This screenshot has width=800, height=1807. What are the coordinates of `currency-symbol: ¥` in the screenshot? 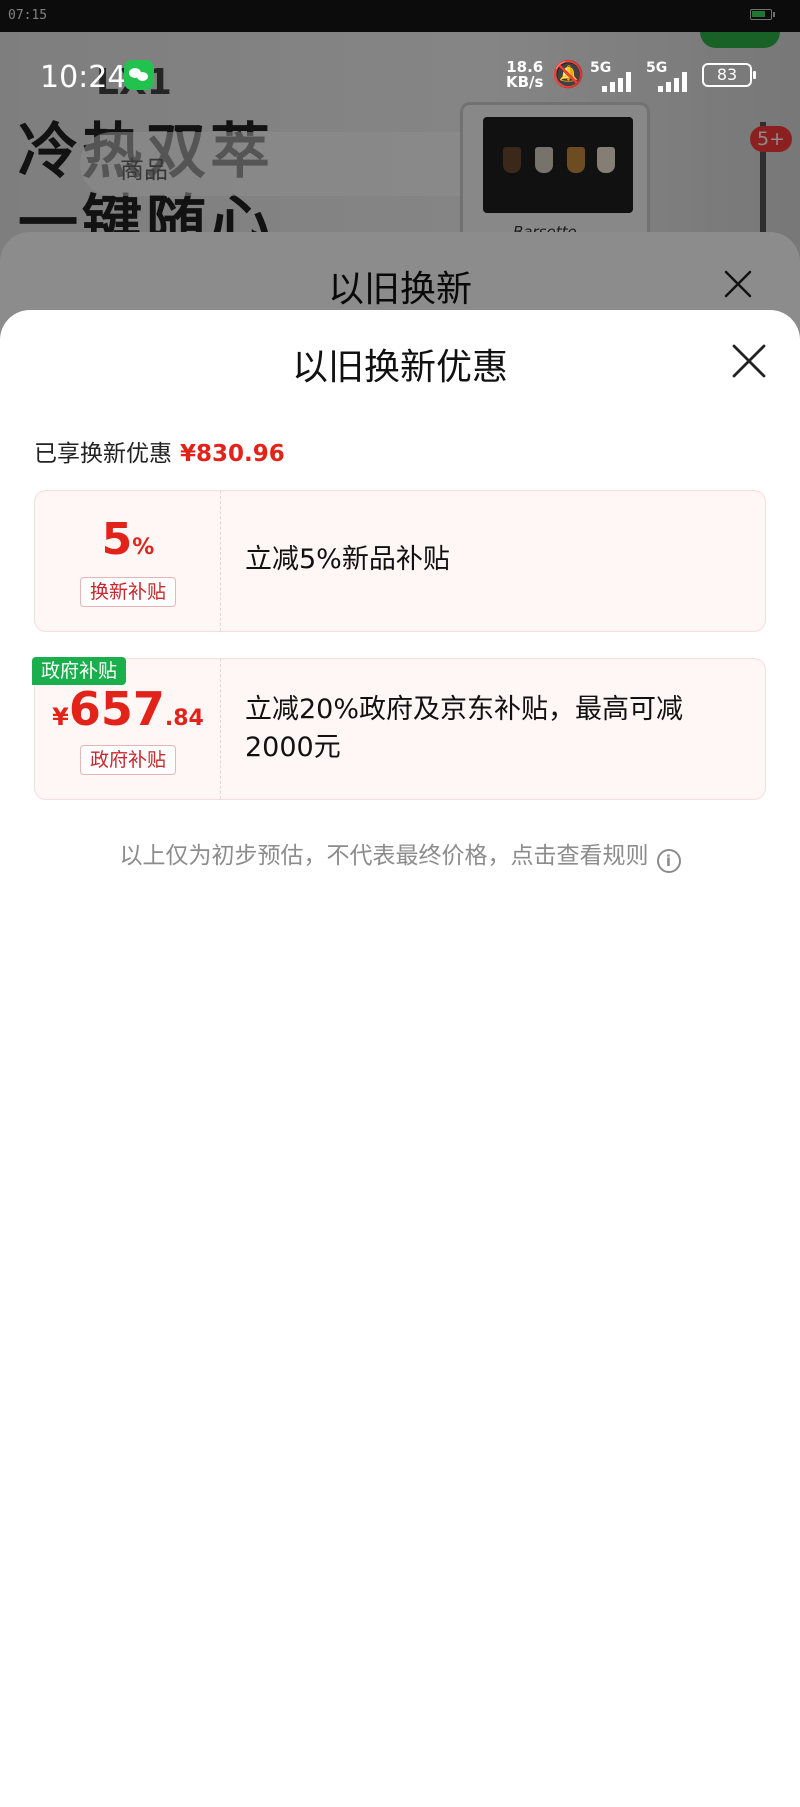 It's located at (60, 717).